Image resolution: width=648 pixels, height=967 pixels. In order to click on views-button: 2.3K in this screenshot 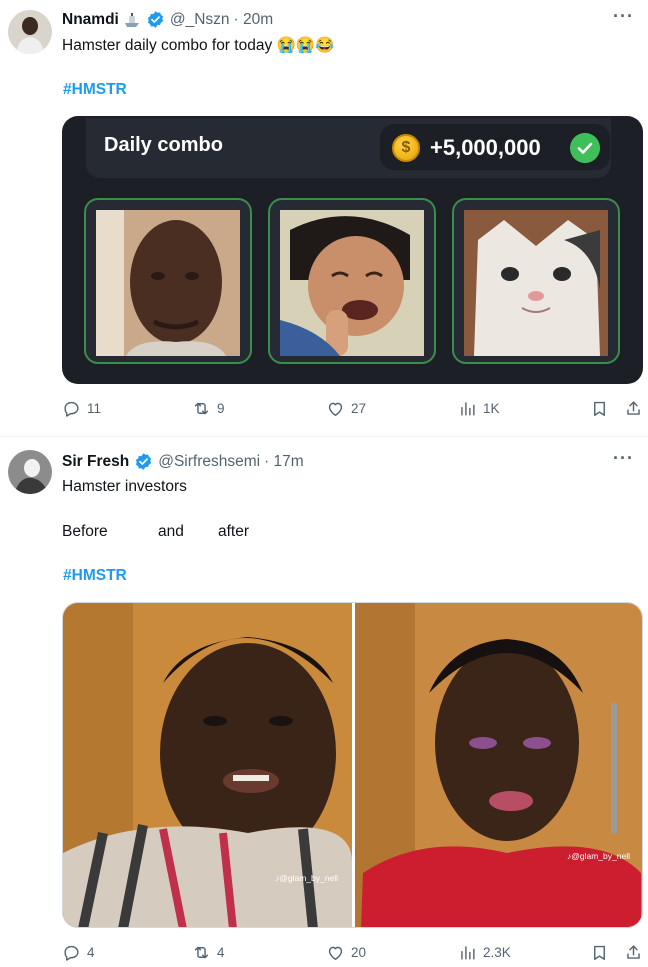, I will do `click(484, 952)`.